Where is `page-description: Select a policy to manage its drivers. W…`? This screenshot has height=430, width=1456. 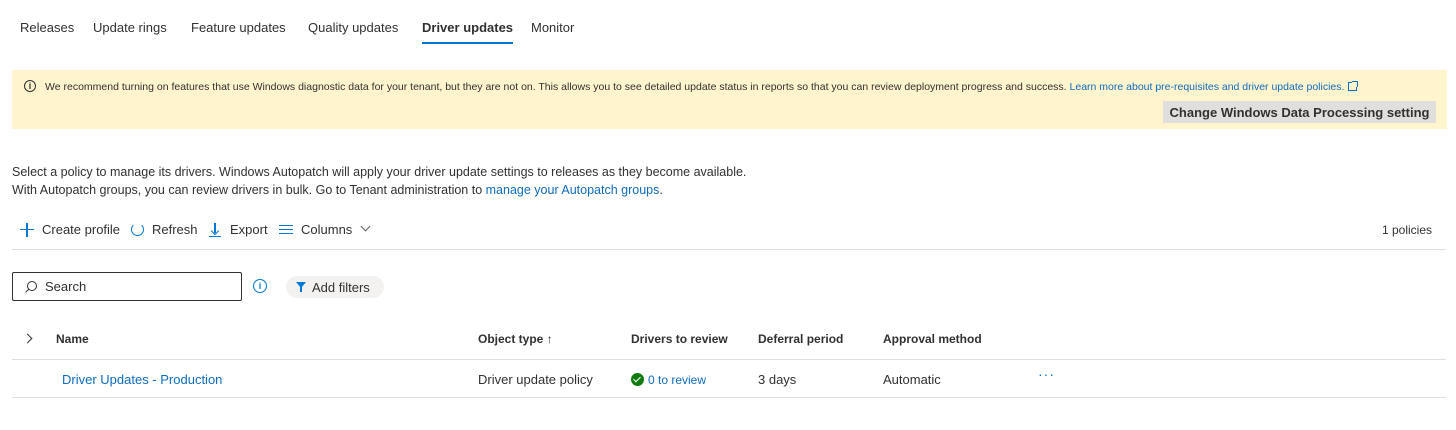 page-description: Select a policy to manage its drivers. W… is located at coordinates (379, 181).